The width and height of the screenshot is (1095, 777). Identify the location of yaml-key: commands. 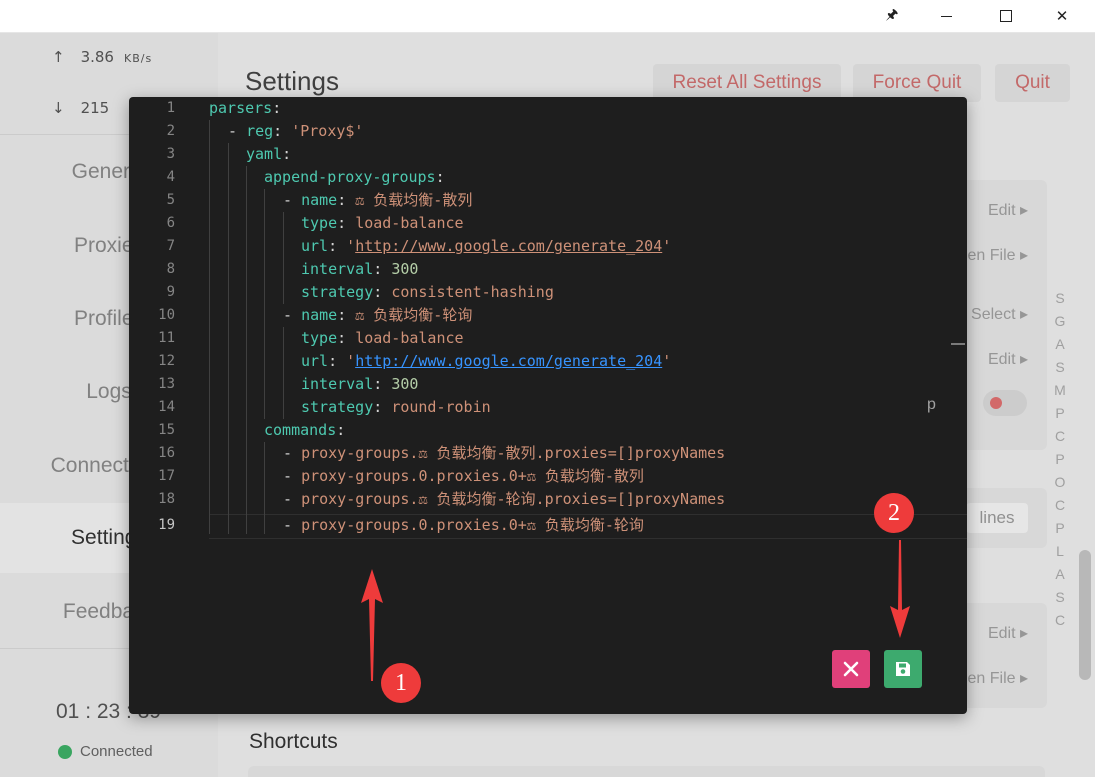
(300, 430).